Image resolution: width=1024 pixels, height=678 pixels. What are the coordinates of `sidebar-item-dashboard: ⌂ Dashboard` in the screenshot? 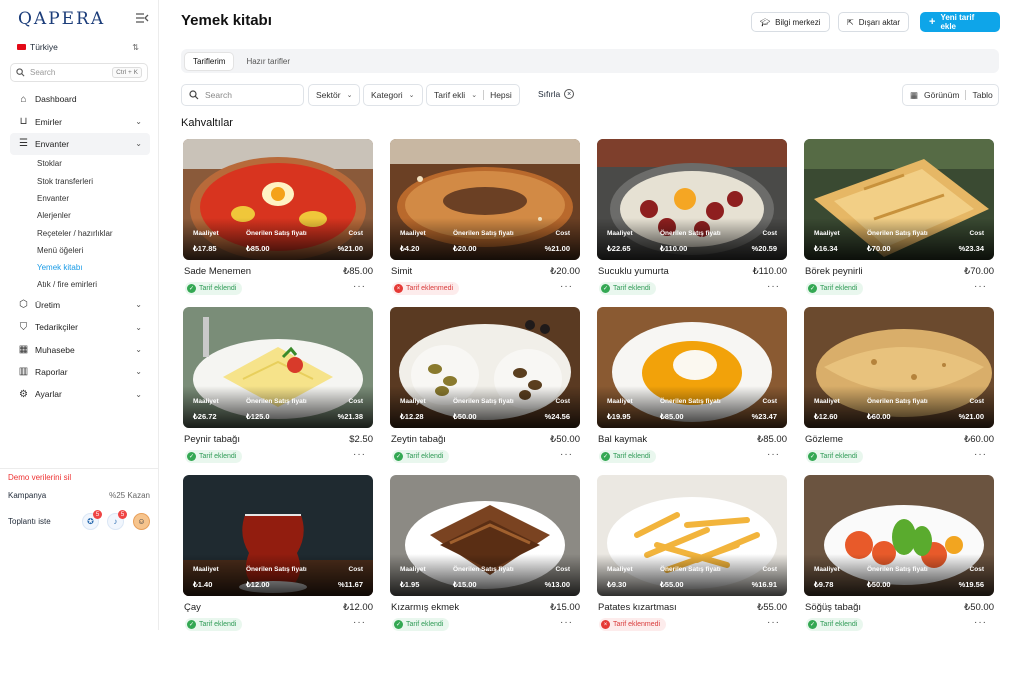 It's located at (80, 99).